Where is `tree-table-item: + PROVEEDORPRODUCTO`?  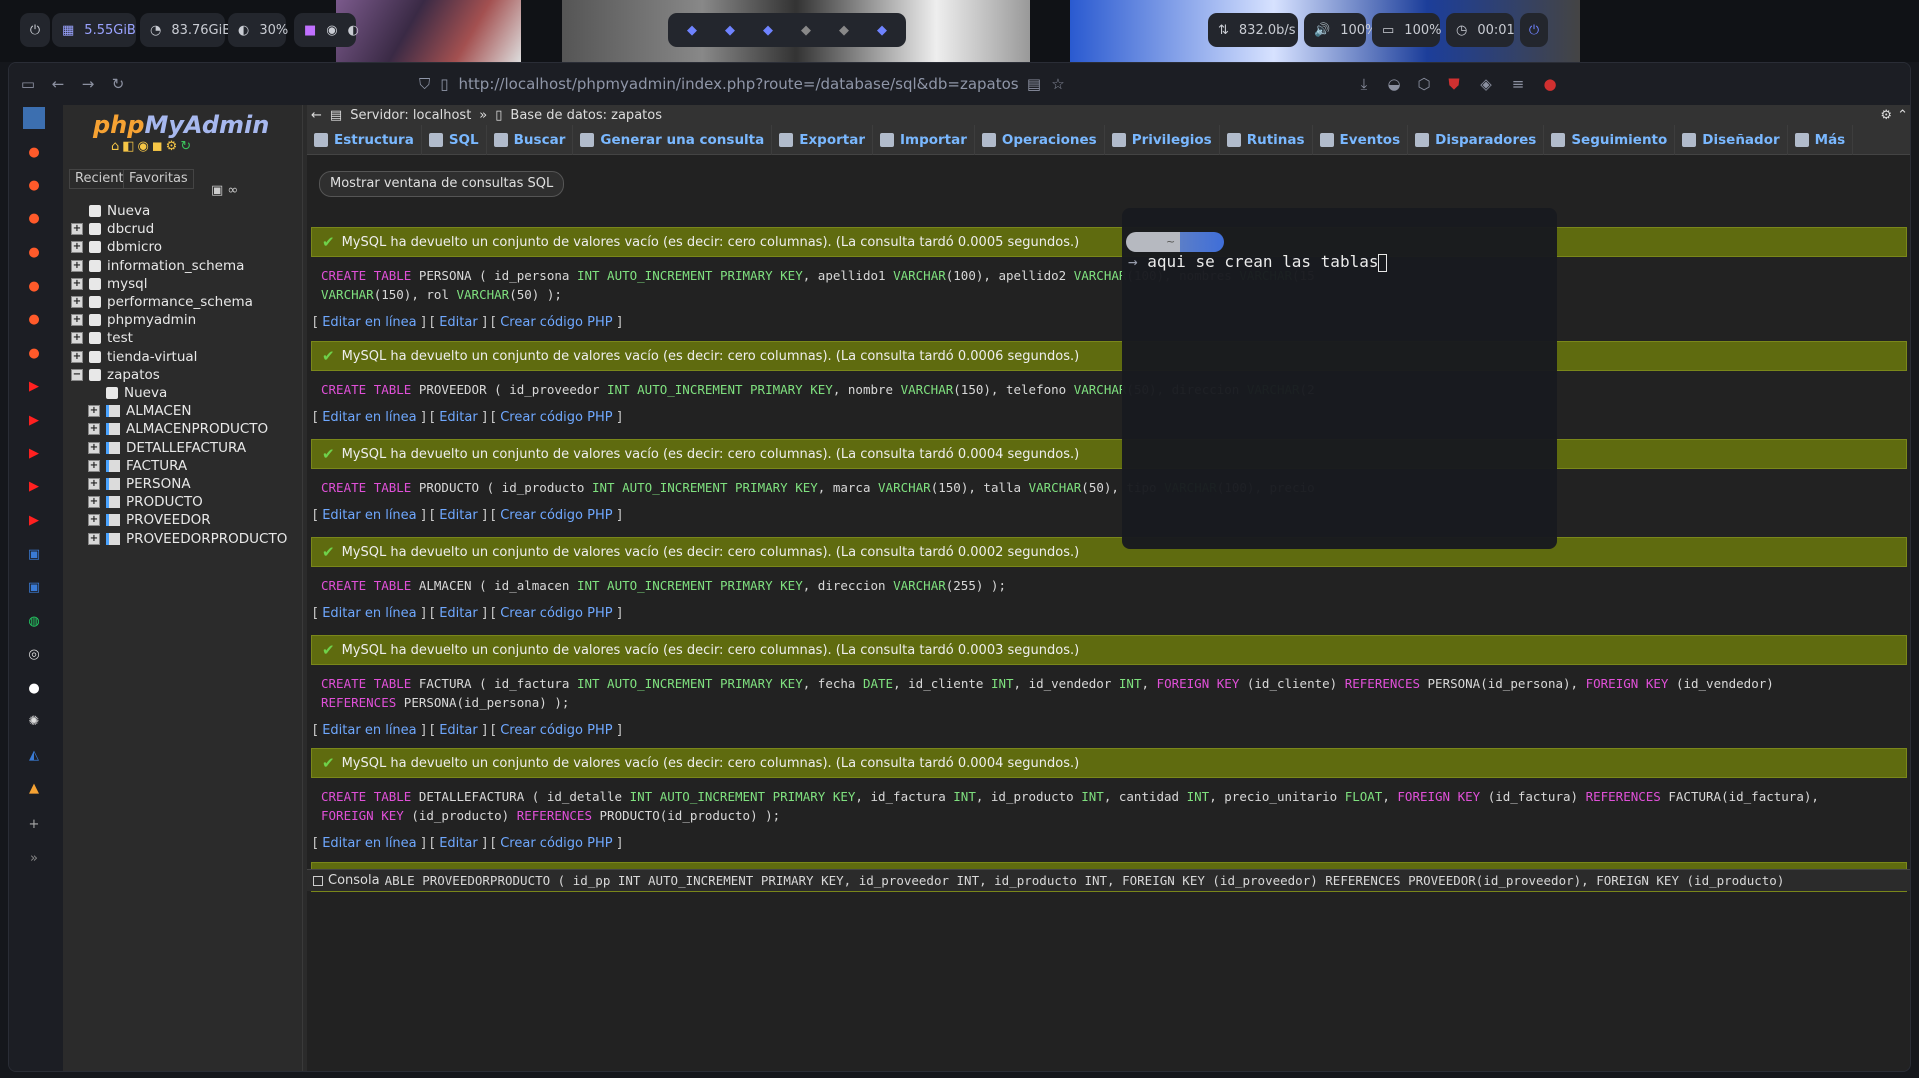
tree-table-item: + PROVEEDORPRODUCTO is located at coordinates (187, 539).